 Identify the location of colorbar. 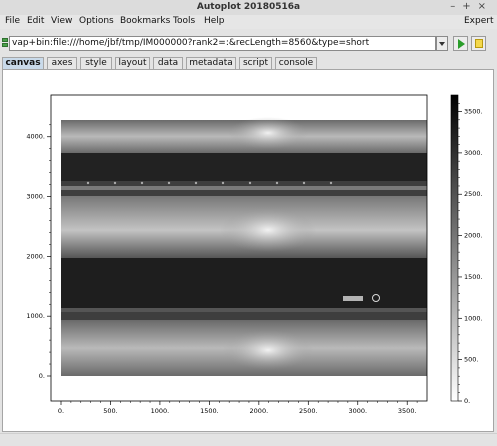
(454, 248).